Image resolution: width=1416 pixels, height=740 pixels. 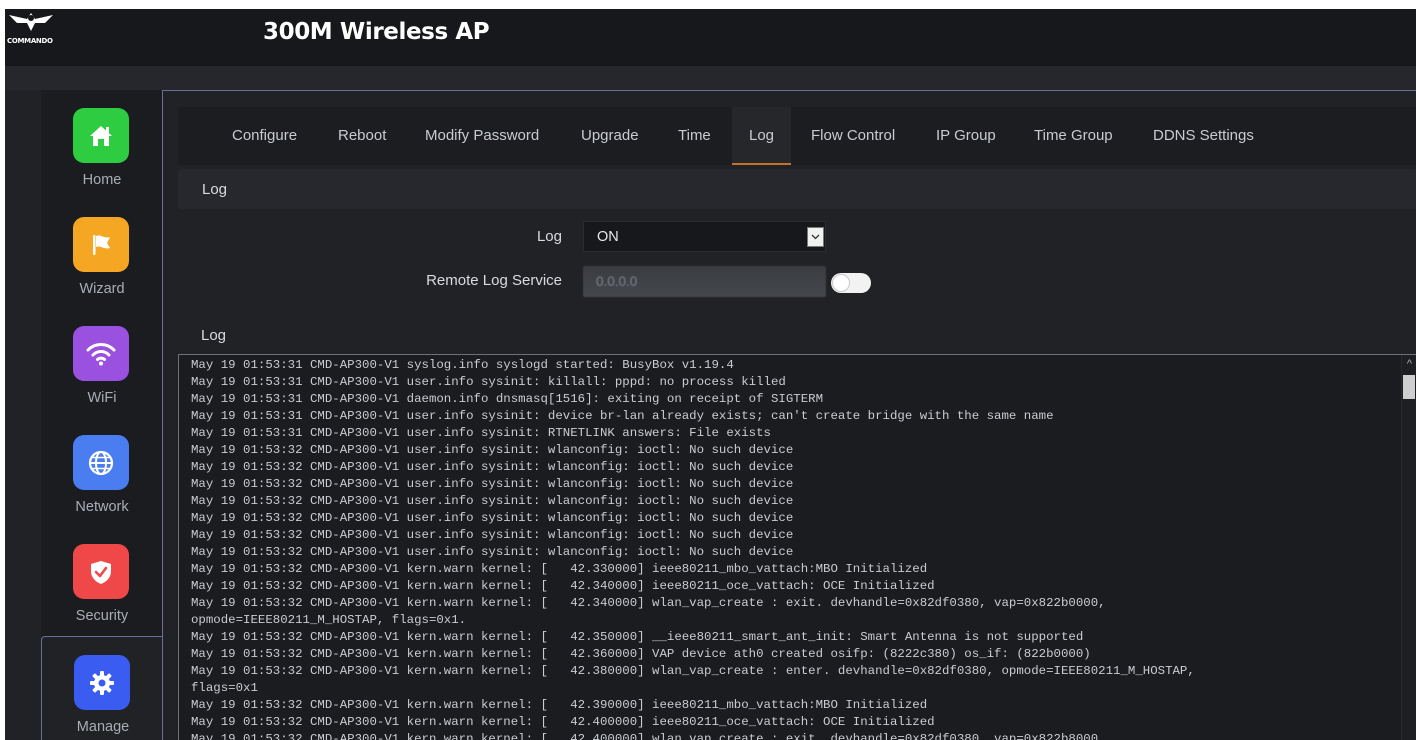 What do you see at coordinates (101, 353) in the screenshot?
I see `wifi-icon` at bounding box center [101, 353].